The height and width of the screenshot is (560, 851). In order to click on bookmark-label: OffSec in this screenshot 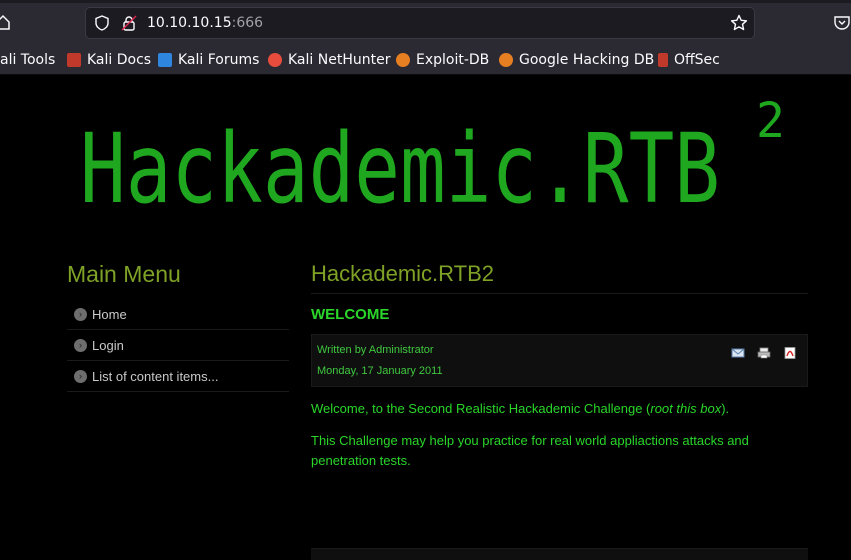, I will do `click(697, 60)`.